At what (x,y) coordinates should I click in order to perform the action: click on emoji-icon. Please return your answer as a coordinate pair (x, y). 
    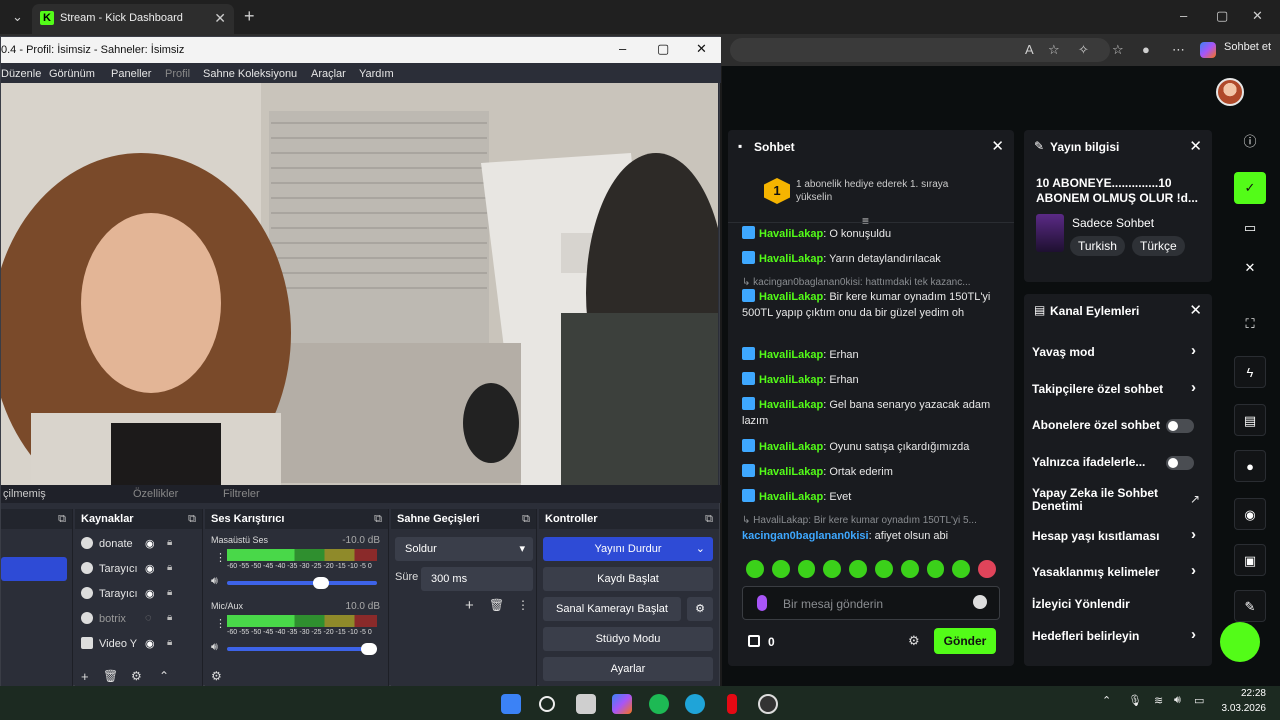
    Looking at the image, I should click on (980, 602).